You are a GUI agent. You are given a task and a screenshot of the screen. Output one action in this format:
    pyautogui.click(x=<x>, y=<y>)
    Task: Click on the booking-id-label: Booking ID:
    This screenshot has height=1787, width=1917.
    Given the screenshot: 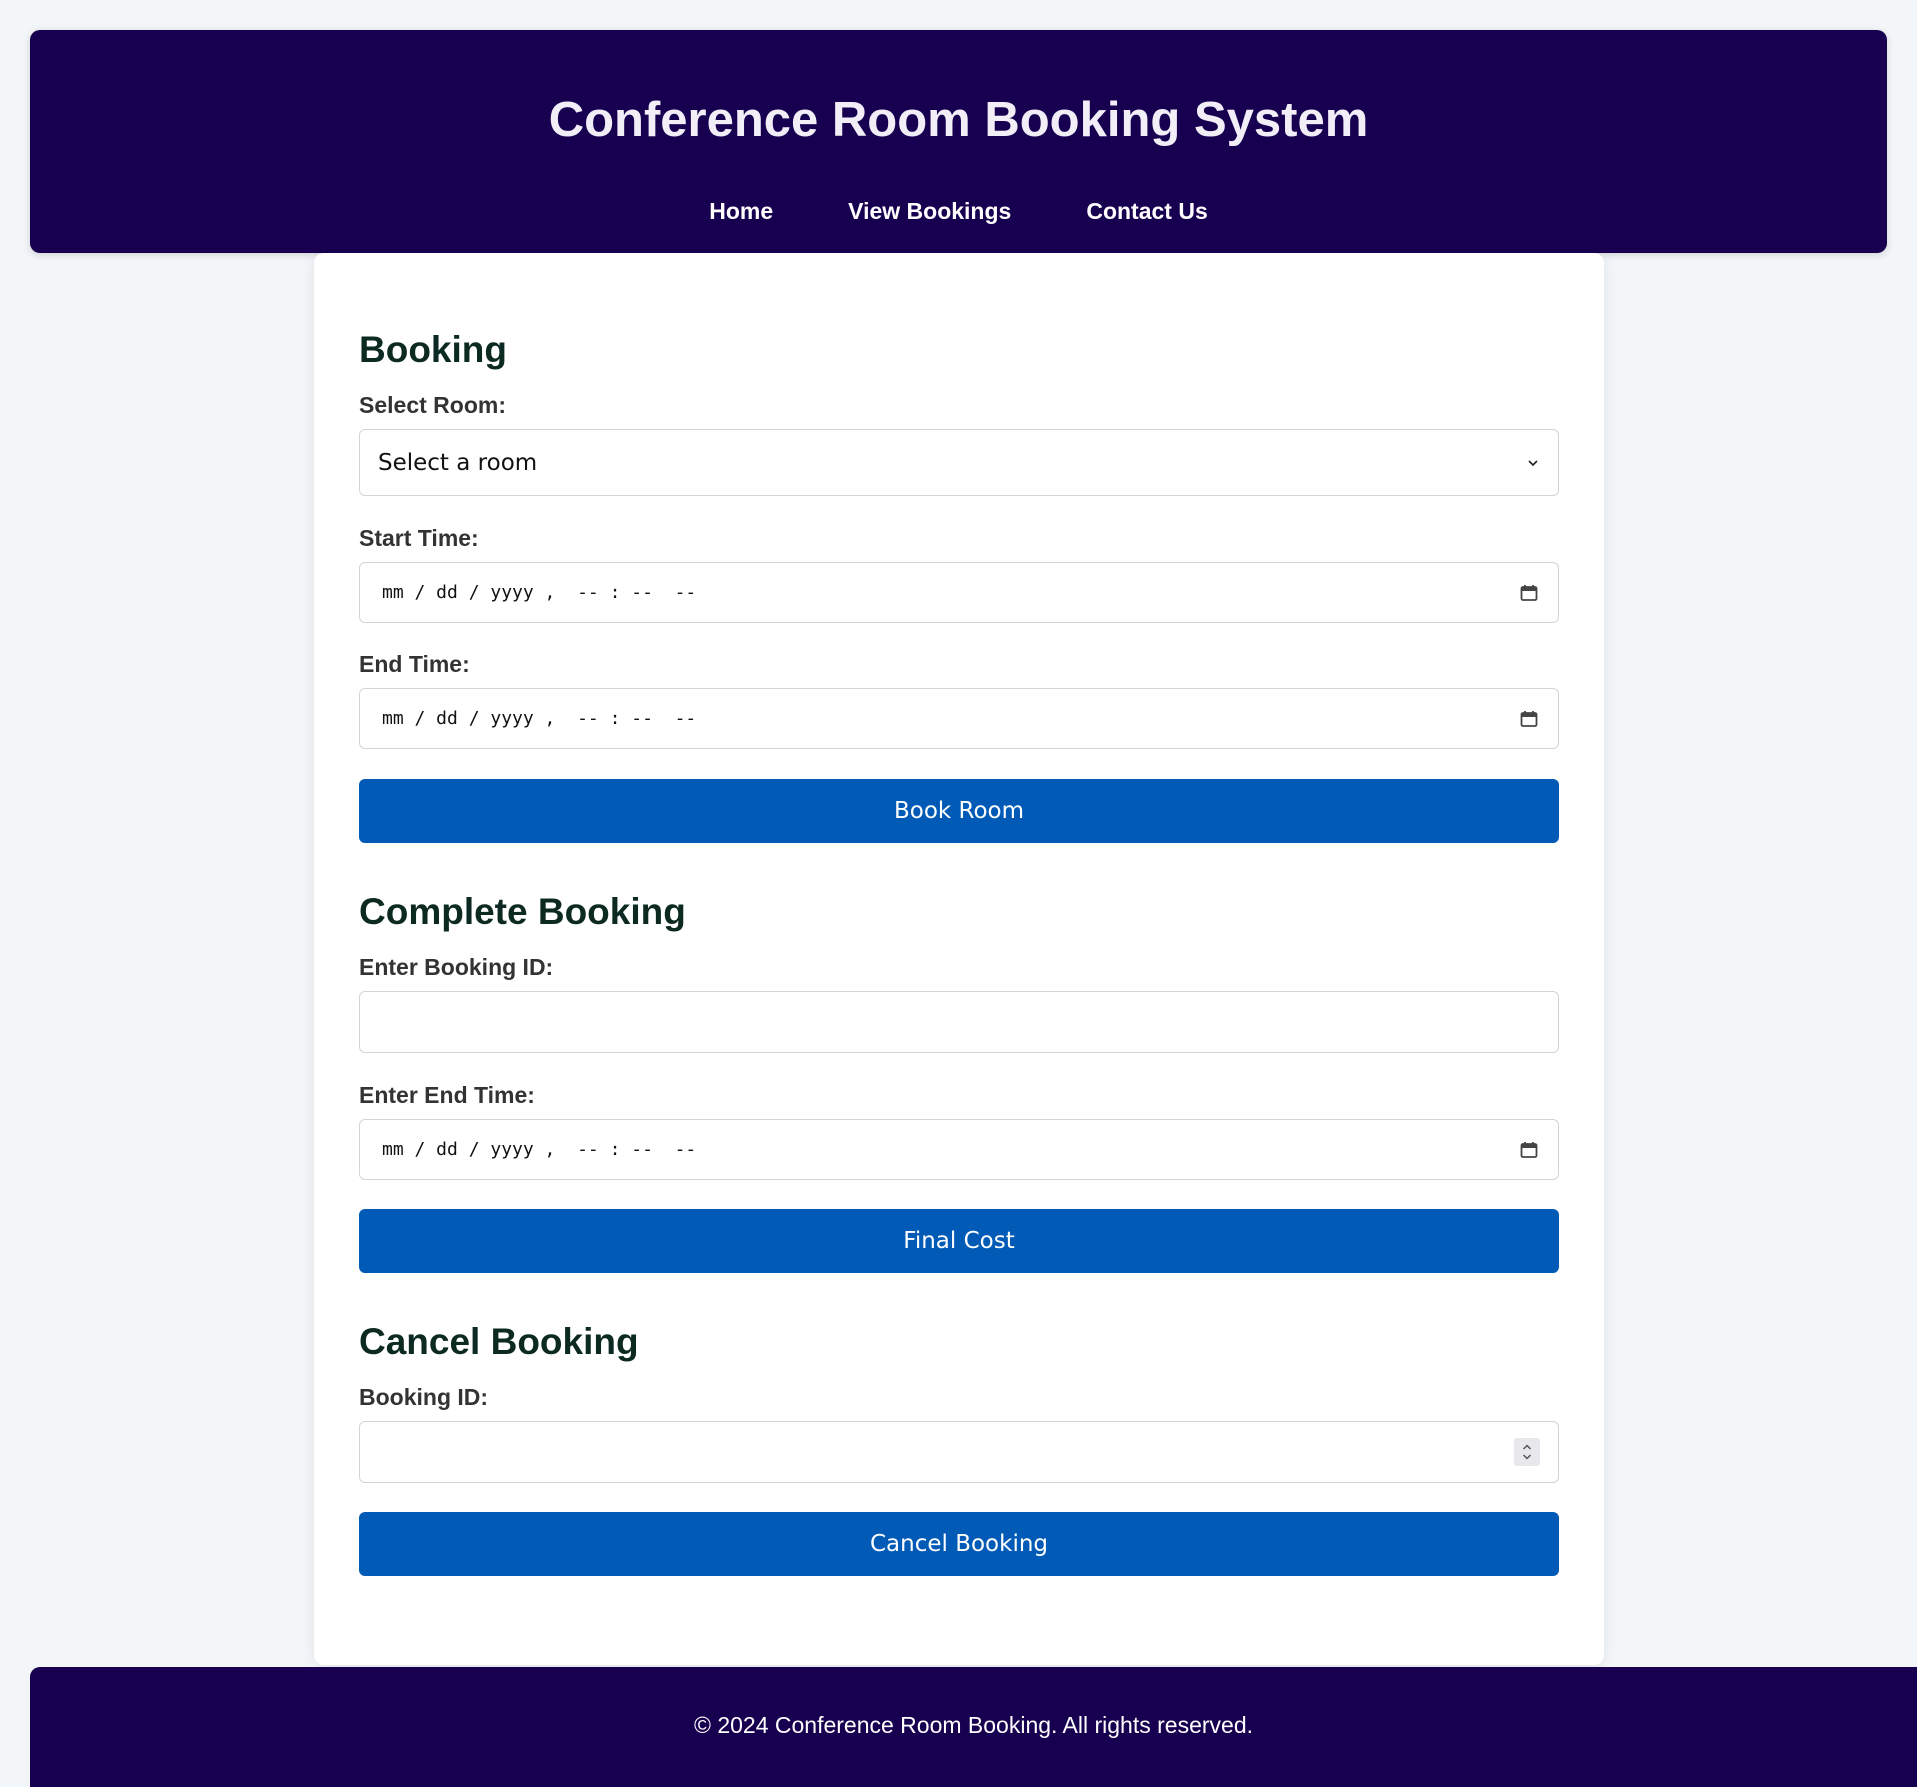 What is the action you would take?
    pyautogui.click(x=424, y=1397)
    